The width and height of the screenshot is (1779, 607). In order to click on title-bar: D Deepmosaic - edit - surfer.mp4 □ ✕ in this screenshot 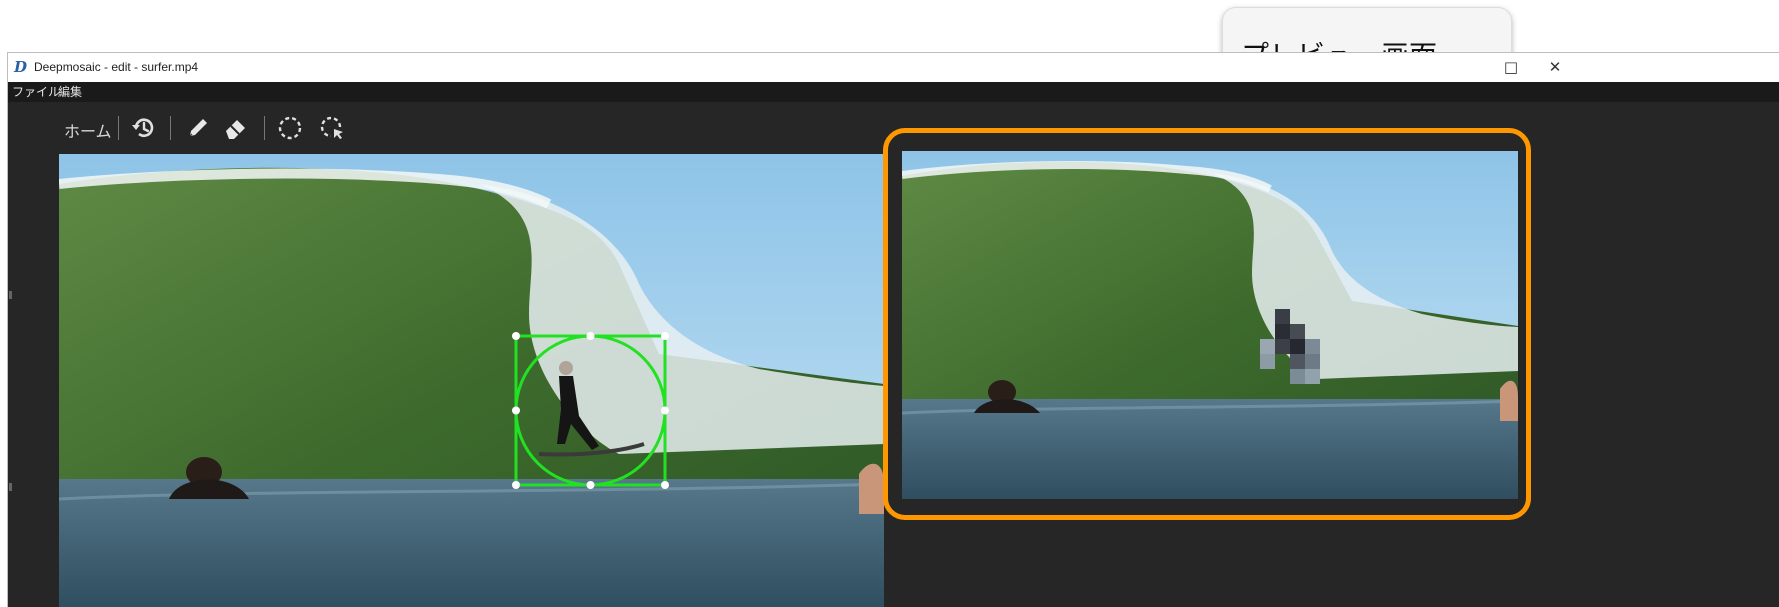, I will do `click(893, 67)`.